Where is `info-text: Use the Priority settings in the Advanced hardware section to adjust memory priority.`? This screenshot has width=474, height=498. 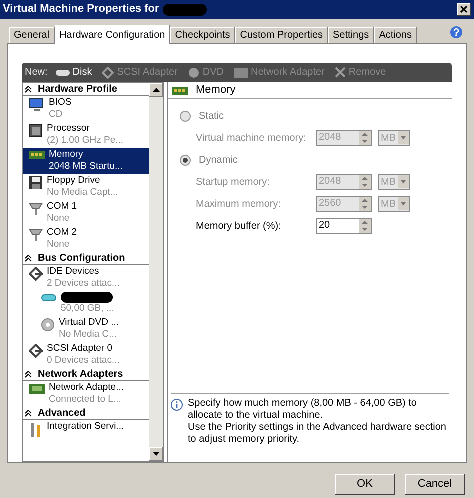 info-text: Use the Priority settings in the Advanced hardware section to adjust memory priority. is located at coordinates (318, 434).